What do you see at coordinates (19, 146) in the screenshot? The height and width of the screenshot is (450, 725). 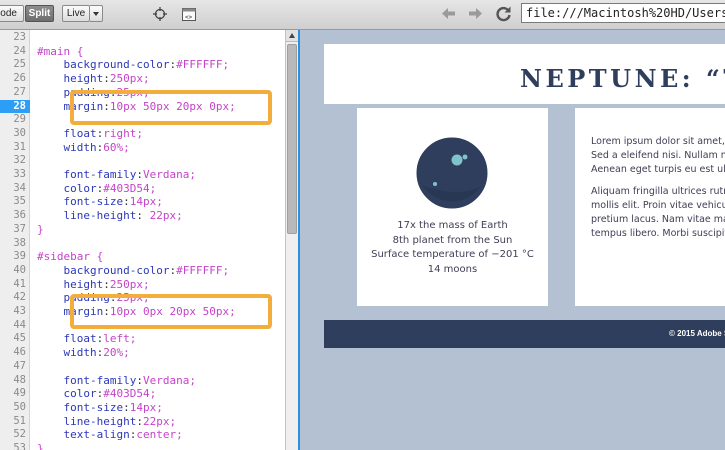 I see `line-number: 31` at bounding box center [19, 146].